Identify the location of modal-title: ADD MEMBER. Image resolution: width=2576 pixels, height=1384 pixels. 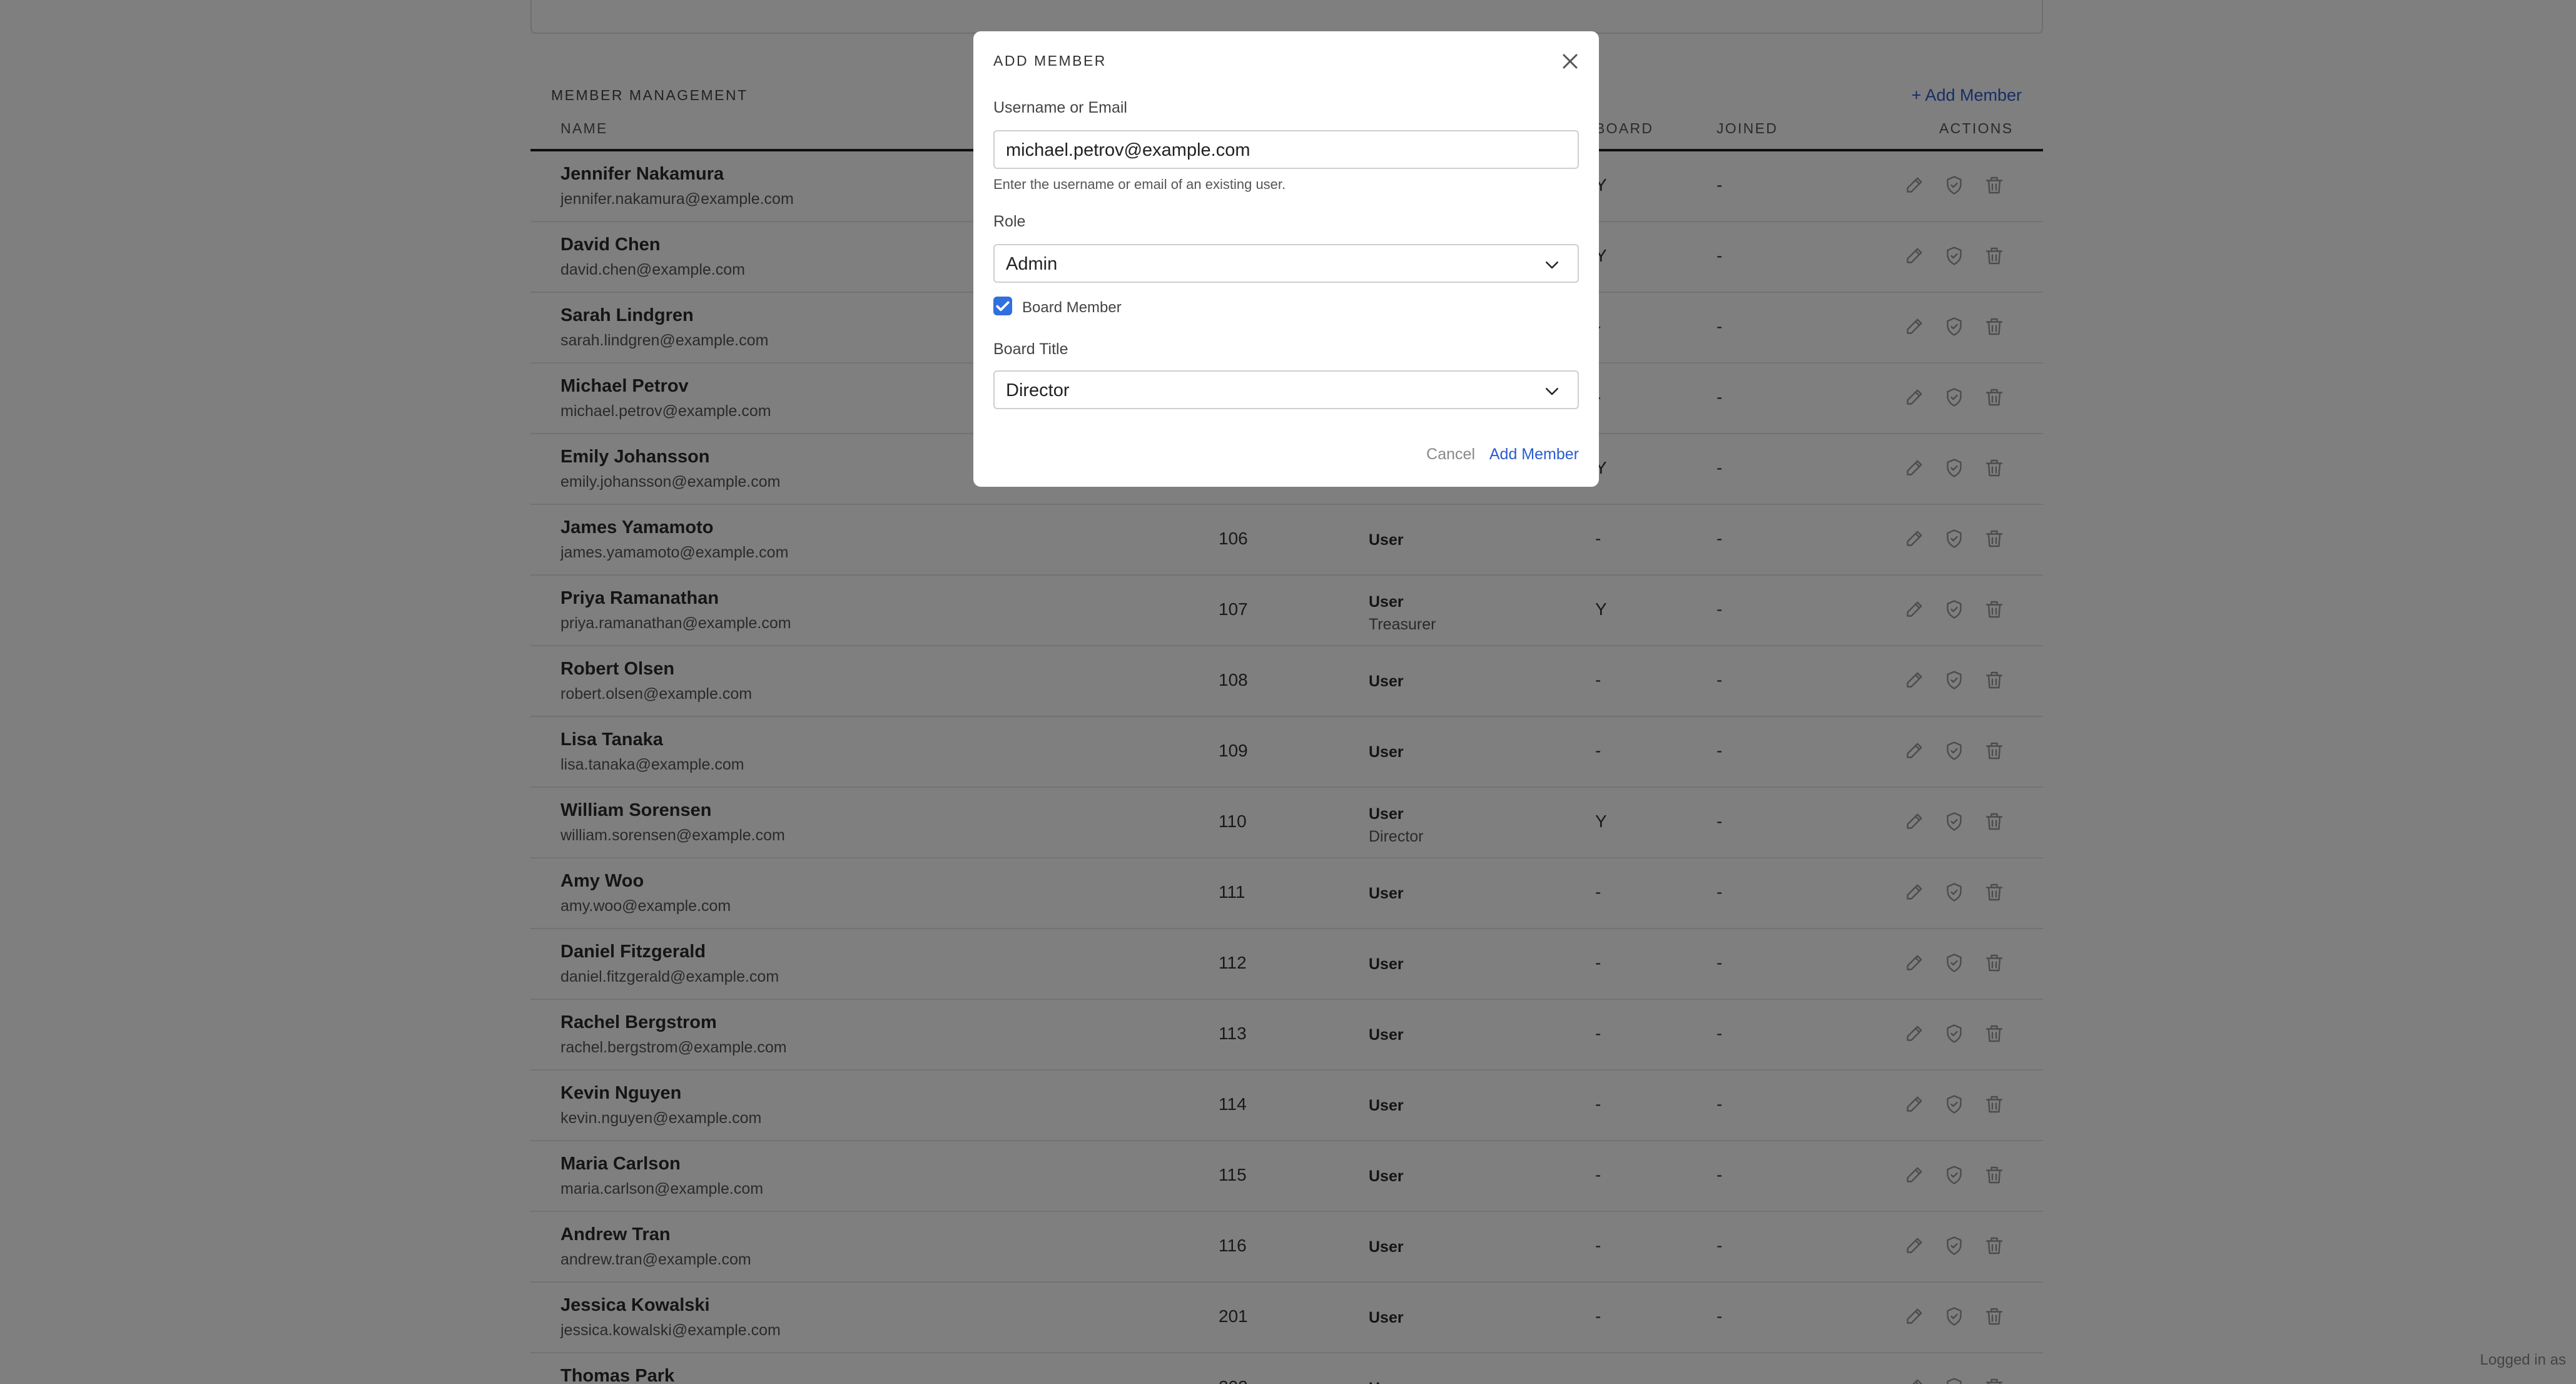
(1050, 61).